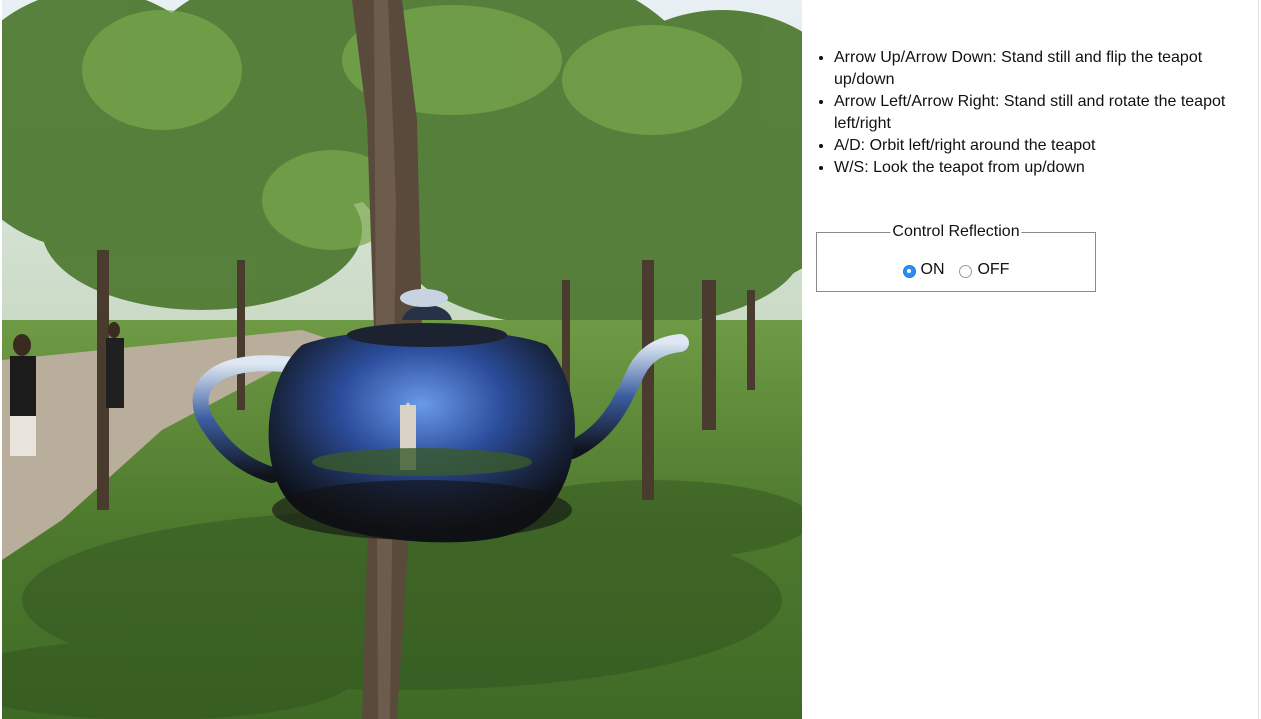 This screenshot has height=719, width=1261. Describe the element at coordinates (1047, 146) in the screenshot. I see `list-item: A/D: Orbit left/right around the teapot` at that location.